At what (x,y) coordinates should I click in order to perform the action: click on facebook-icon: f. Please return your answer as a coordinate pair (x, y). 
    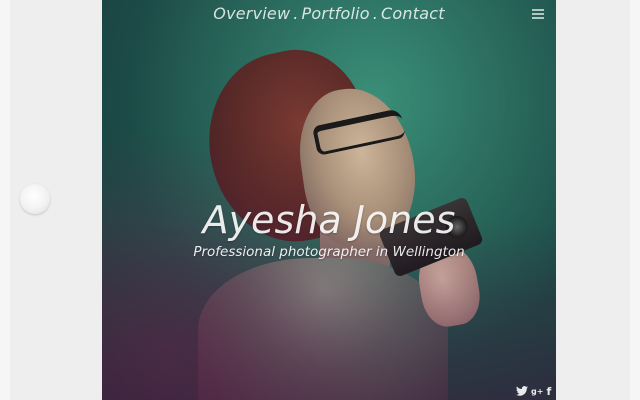
    Looking at the image, I should click on (548, 391).